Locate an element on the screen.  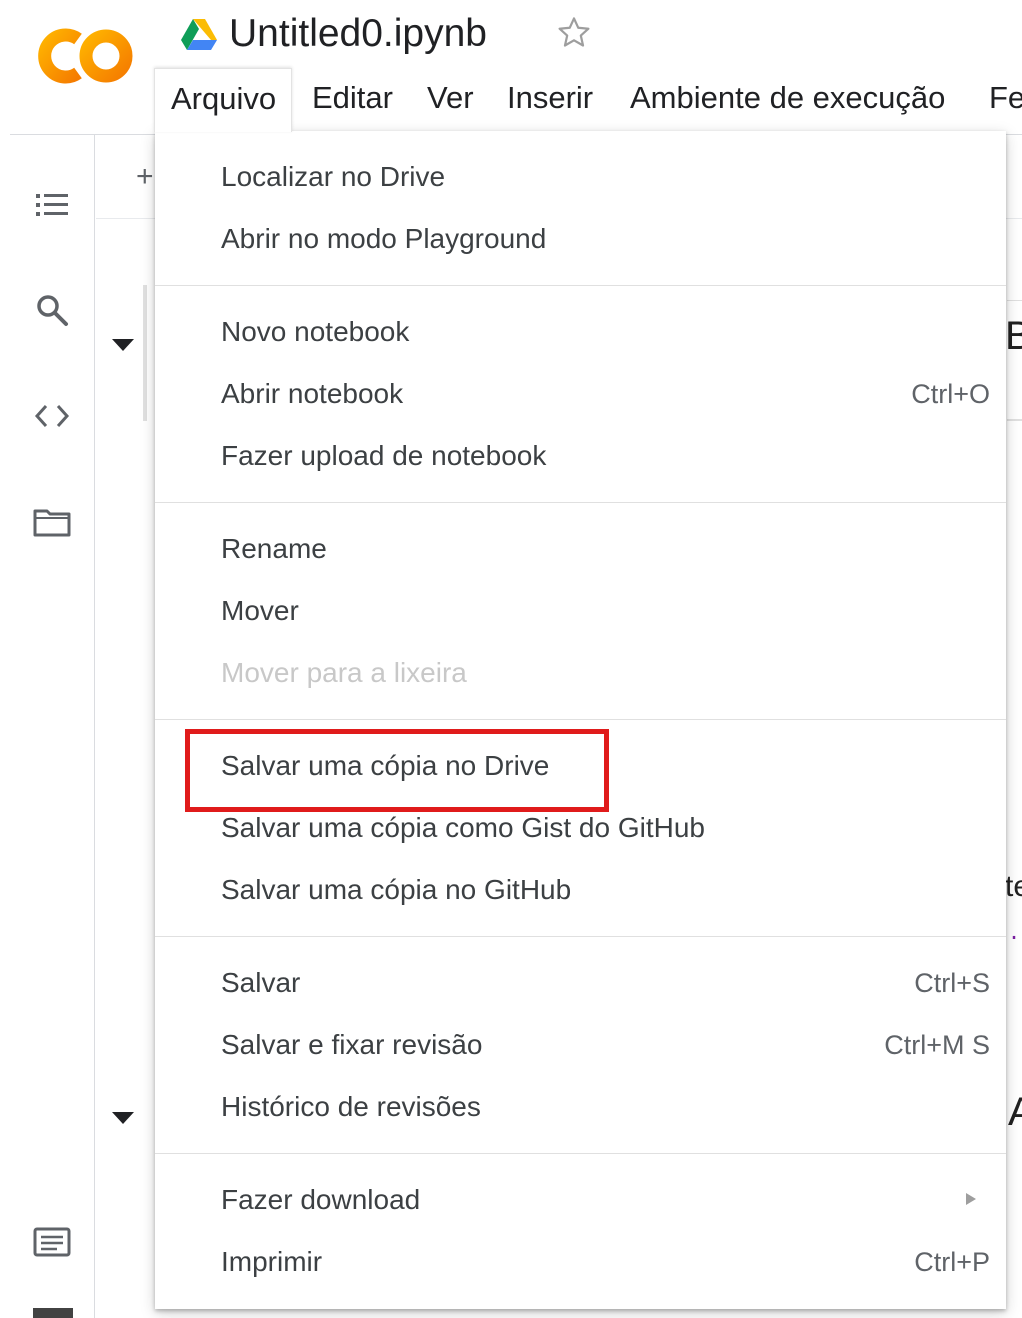
menu-item-novo-notebook: Novo notebook is located at coordinates (580, 332).